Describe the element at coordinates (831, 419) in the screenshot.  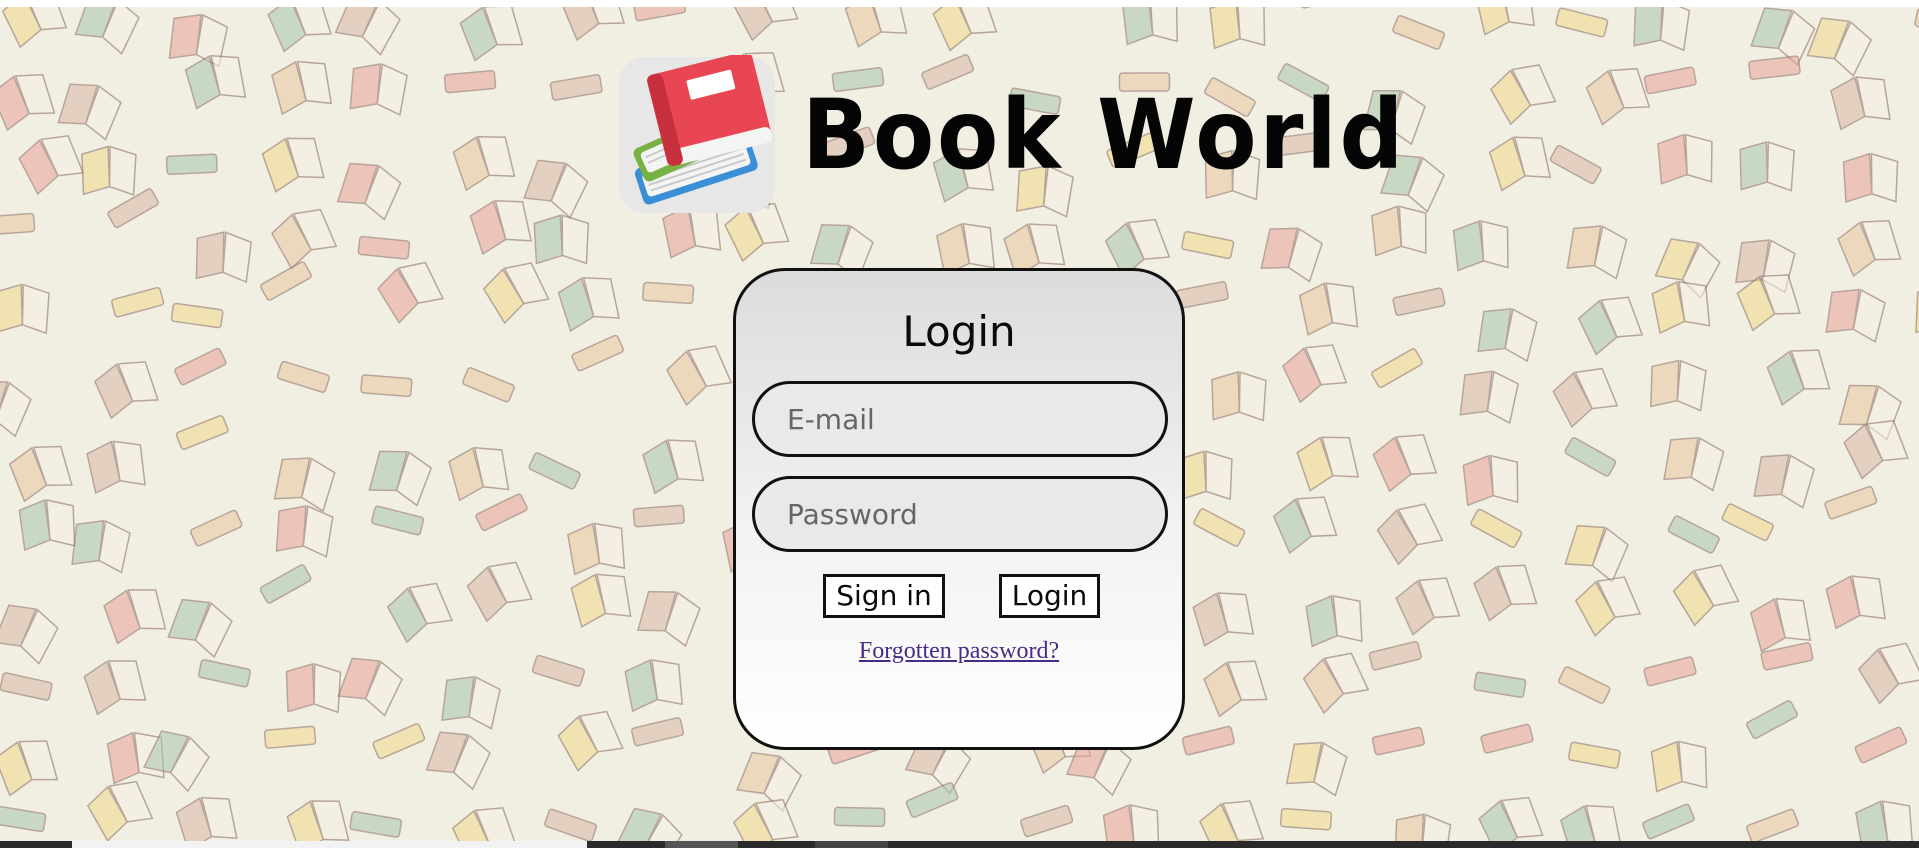
I see `email-placeholder: E-mail` at that location.